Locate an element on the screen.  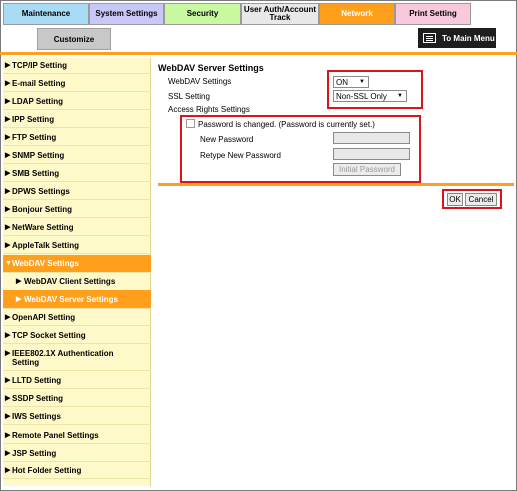
tab-user-auth: User Auth/Account Track is located at coordinates (280, 14).